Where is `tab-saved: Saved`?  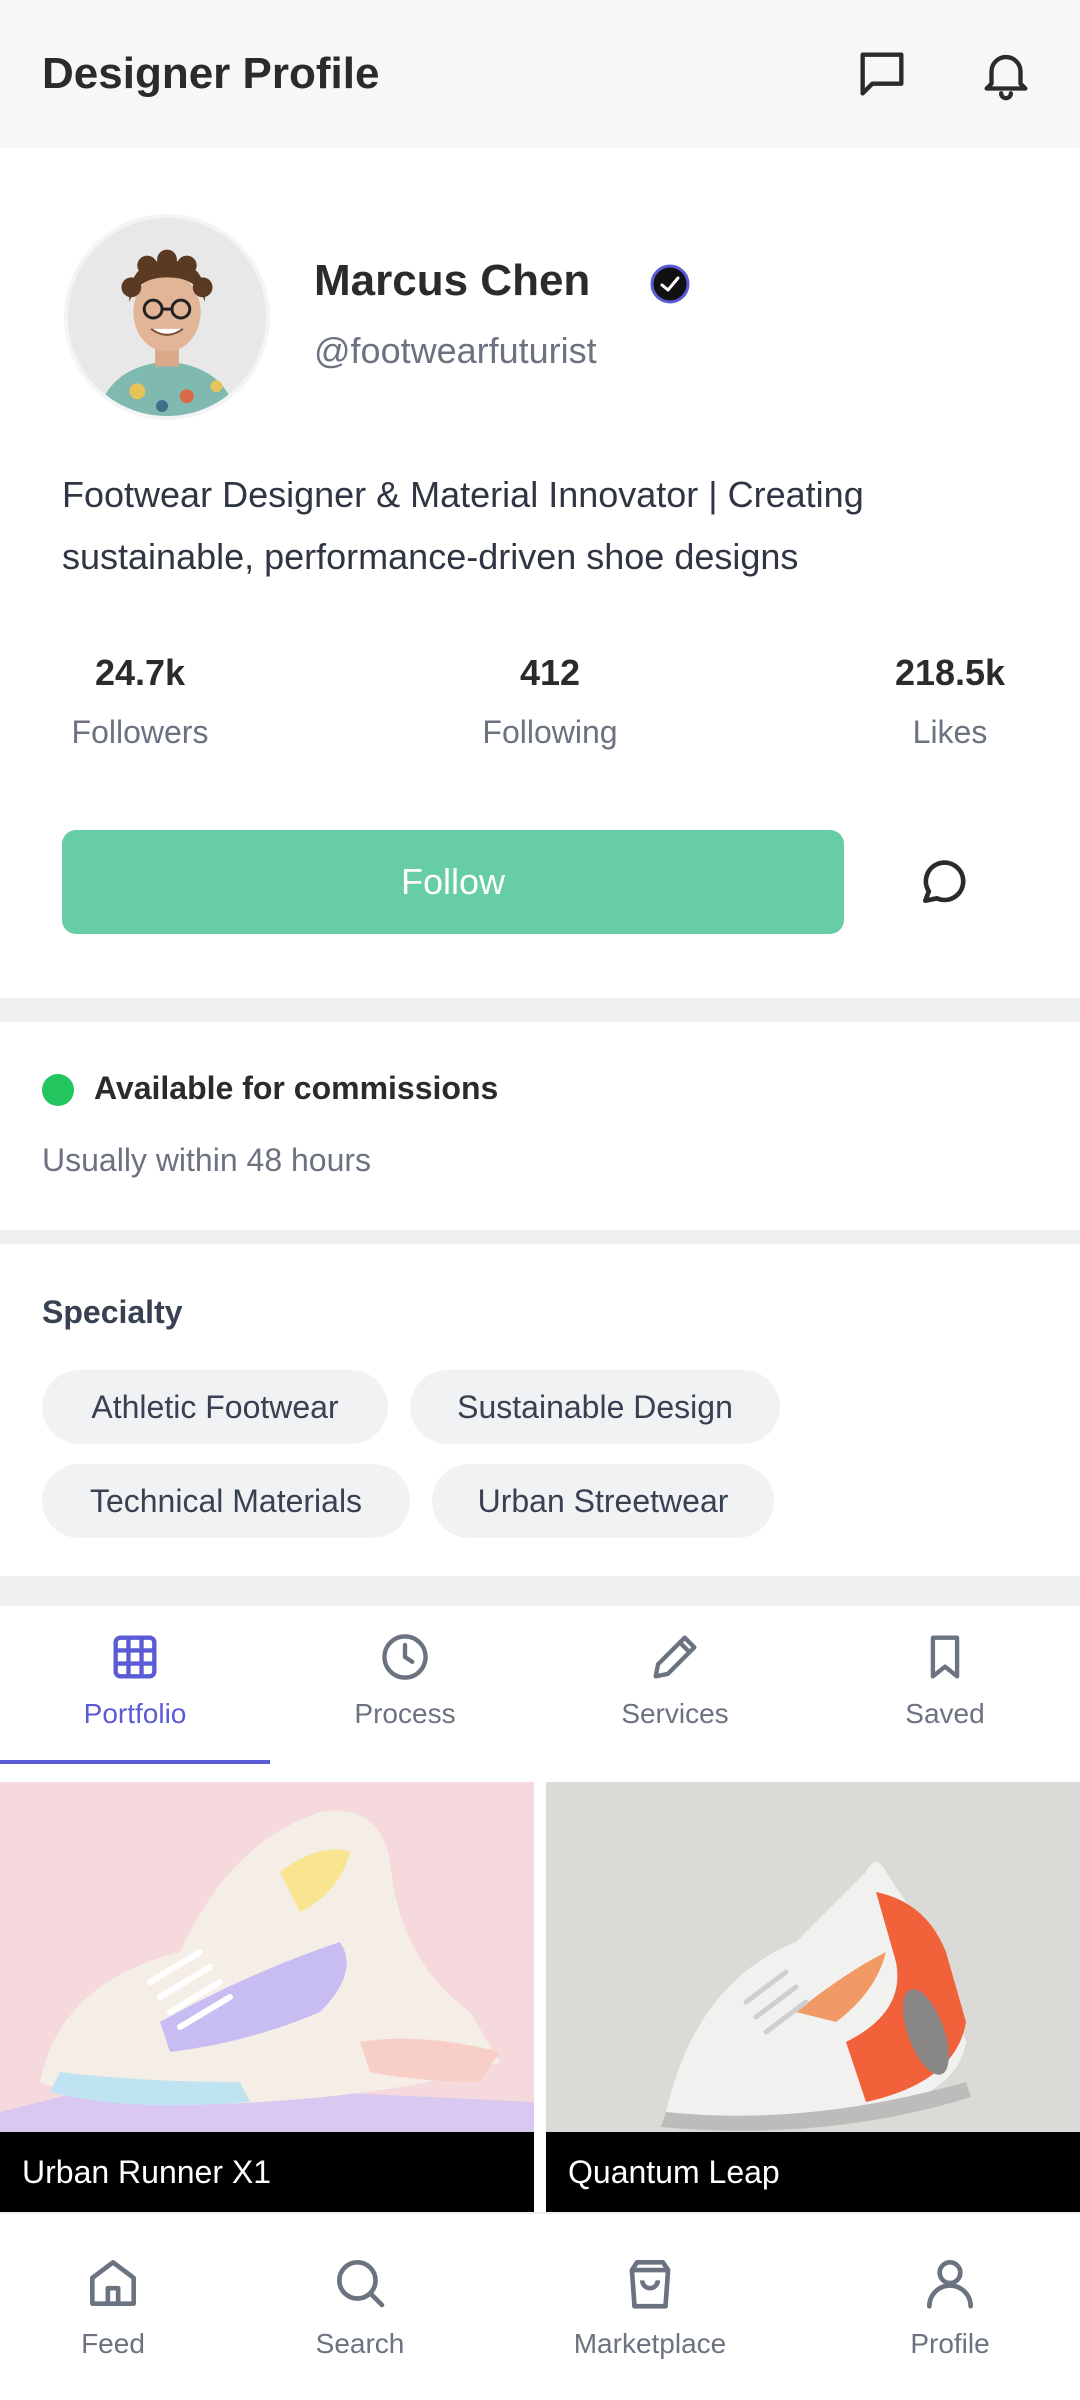
tab-saved: Saved is located at coordinates (945, 1694).